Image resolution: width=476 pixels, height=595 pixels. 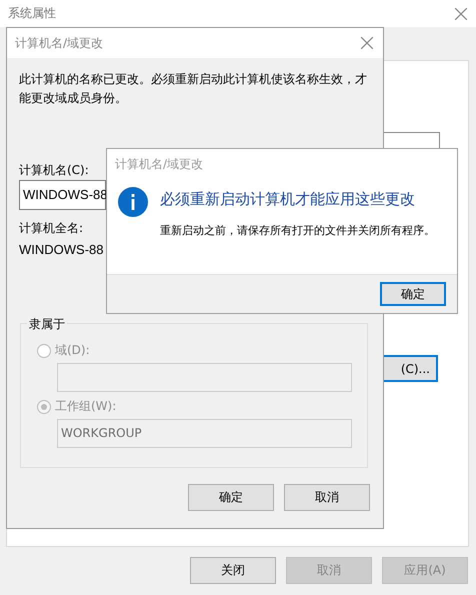 I want to click on info-icon, so click(x=133, y=202).